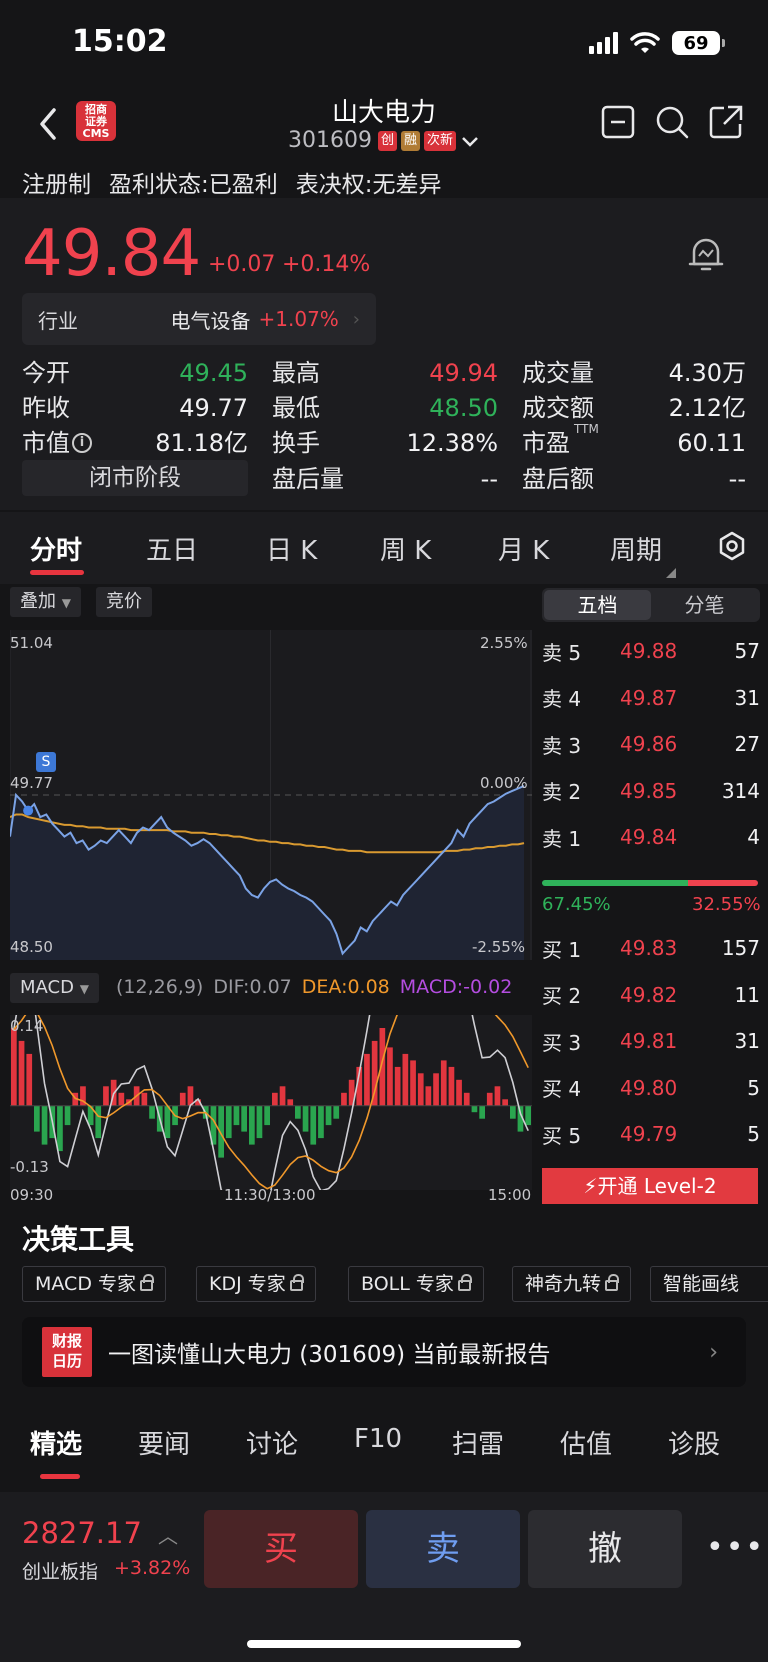 This screenshot has width=768, height=1662. What do you see at coordinates (281, 1549) in the screenshot?
I see `buy-button: 买` at bounding box center [281, 1549].